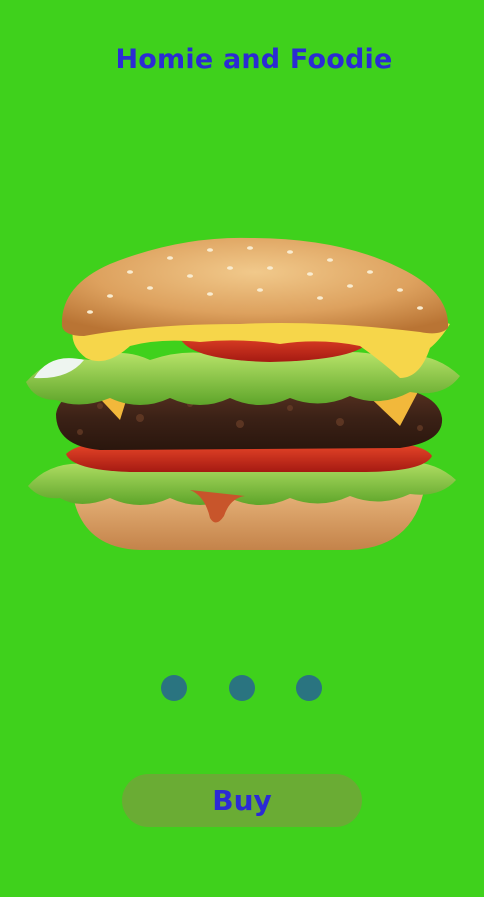 The image size is (484, 897). I want to click on app-title: Homie and Foodie, so click(254, 59).